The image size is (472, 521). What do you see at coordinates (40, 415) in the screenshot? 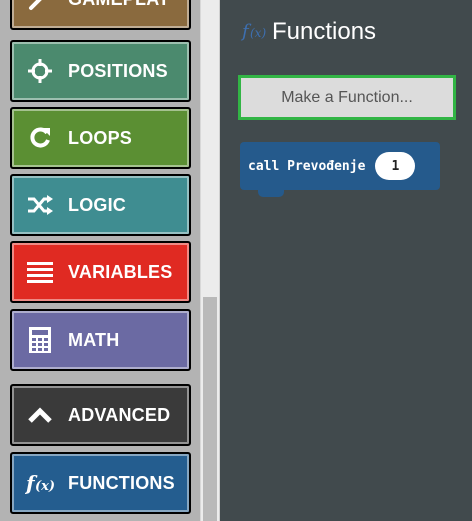
I see `chevron-up-icon` at bounding box center [40, 415].